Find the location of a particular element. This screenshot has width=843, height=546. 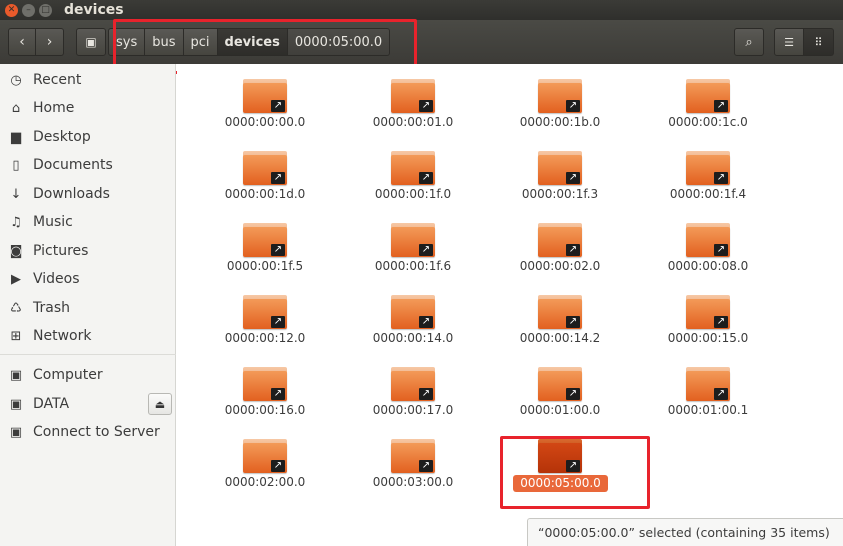

folder-item: ↗ 0000:00:14.2 is located at coordinates (560, 314).